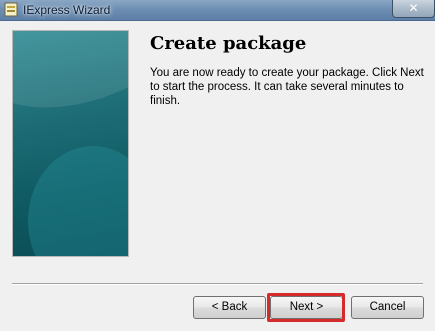 The image size is (435, 331). What do you see at coordinates (67, 10) in the screenshot?
I see `window-title: IExpress Wizard` at bounding box center [67, 10].